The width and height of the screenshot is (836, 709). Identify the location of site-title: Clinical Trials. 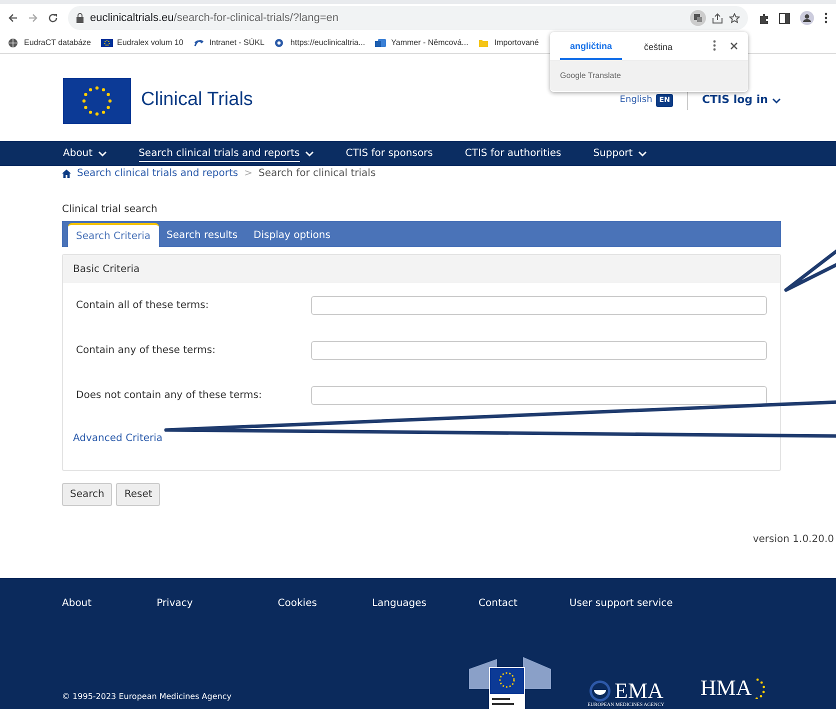
(197, 100).